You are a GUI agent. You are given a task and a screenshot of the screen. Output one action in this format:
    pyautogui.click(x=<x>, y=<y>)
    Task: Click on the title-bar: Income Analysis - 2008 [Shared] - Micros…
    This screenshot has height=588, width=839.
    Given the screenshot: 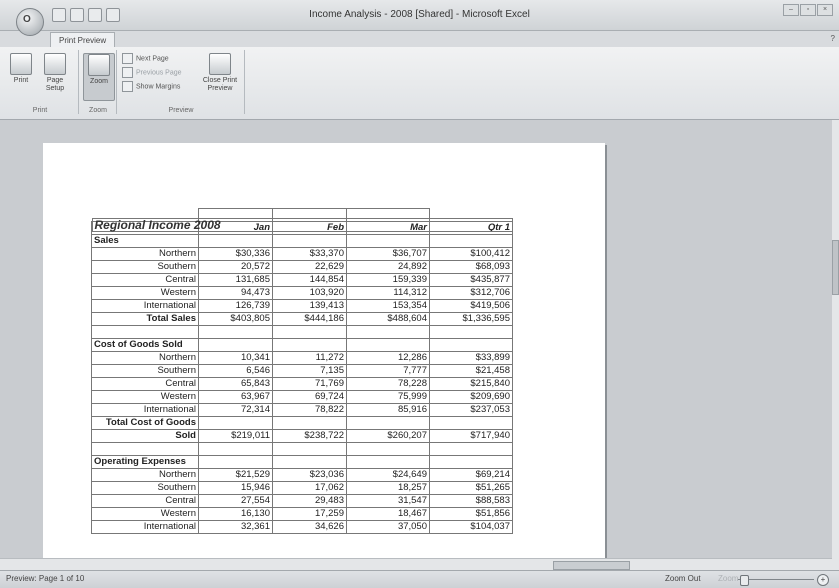 What is the action you would take?
    pyautogui.click(x=419, y=15)
    